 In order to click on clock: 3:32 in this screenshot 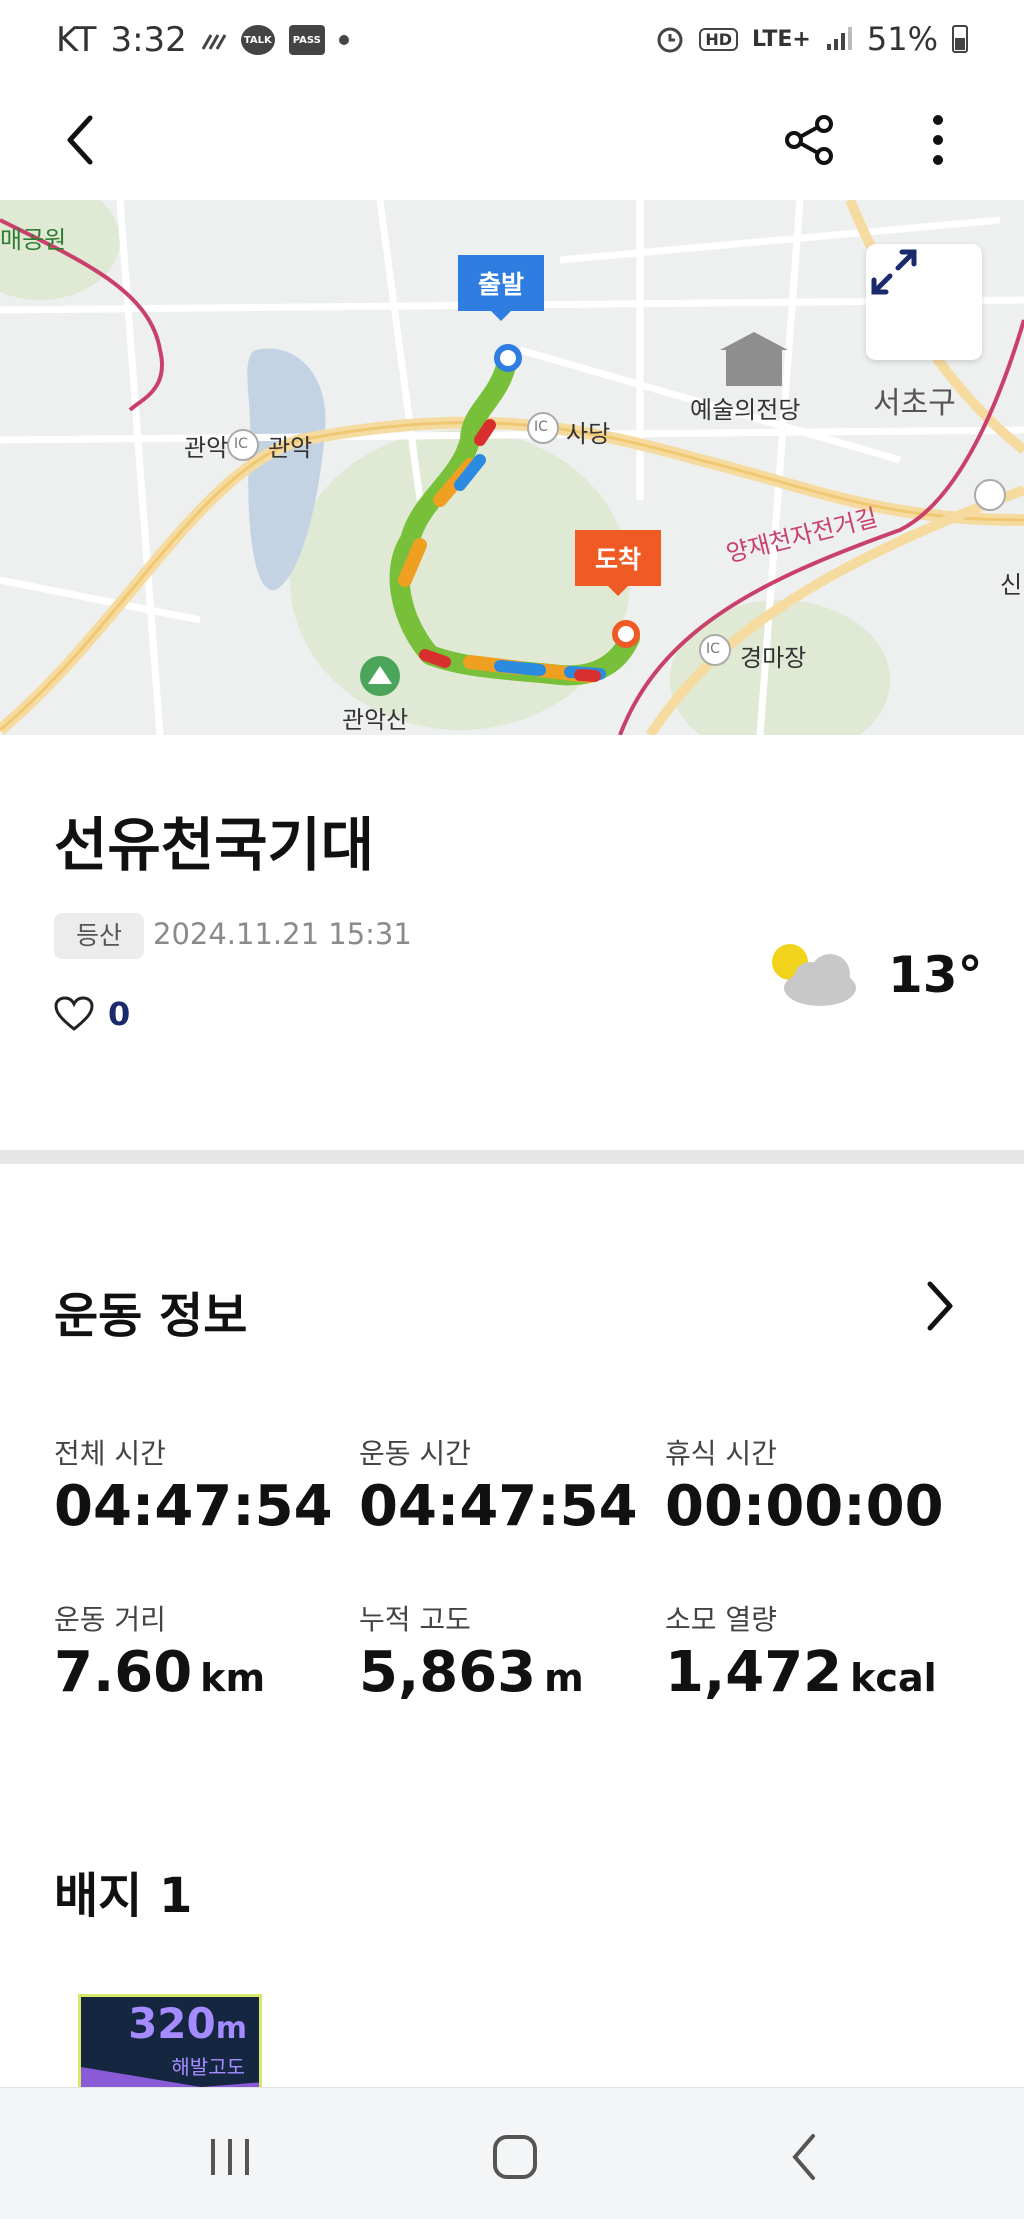, I will do `click(148, 40)`.